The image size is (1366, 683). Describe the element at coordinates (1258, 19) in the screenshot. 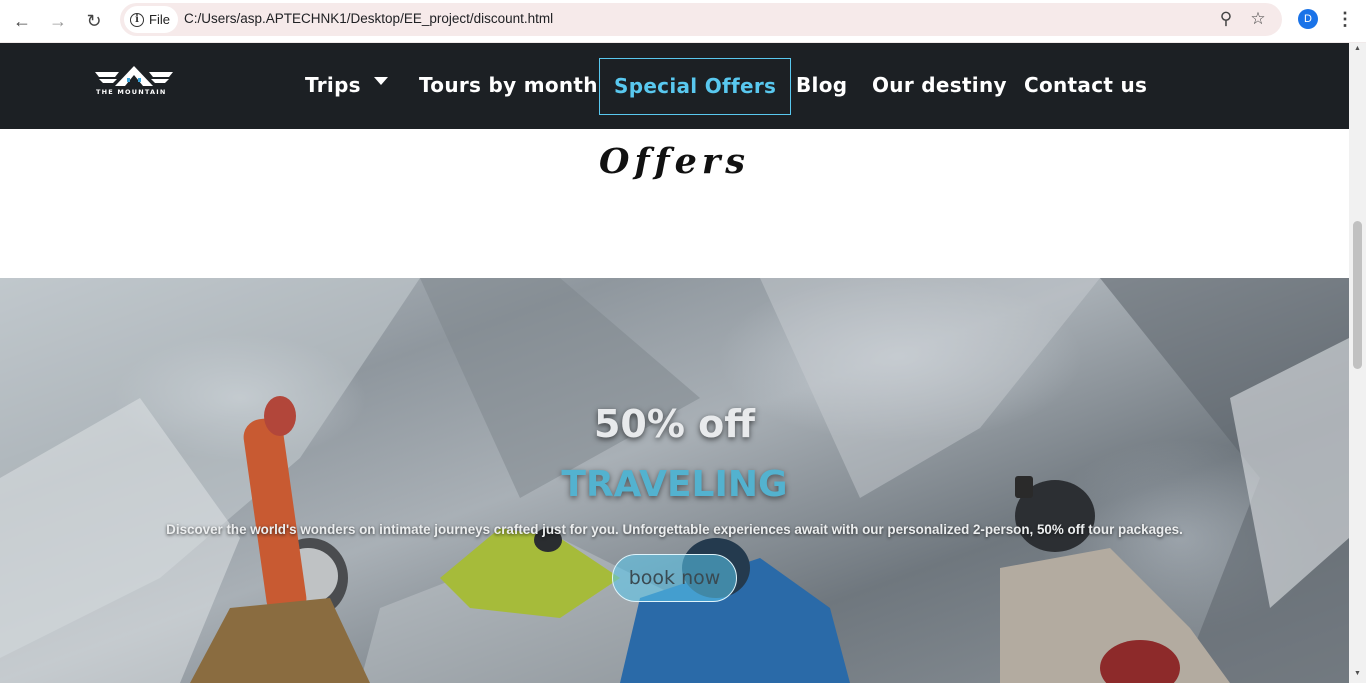

I see `star-icon: ☆` at that location.